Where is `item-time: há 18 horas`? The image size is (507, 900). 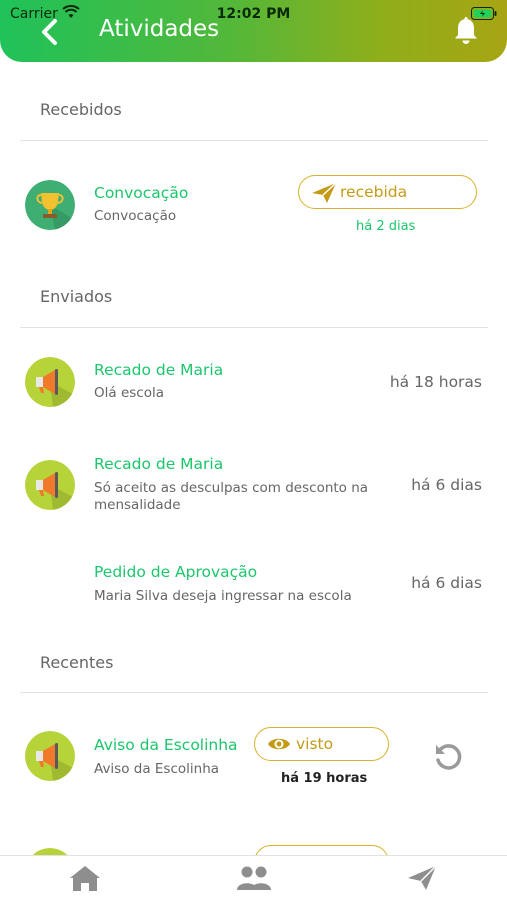 item-time: há 18 horas is located at coordinates (435, 382).